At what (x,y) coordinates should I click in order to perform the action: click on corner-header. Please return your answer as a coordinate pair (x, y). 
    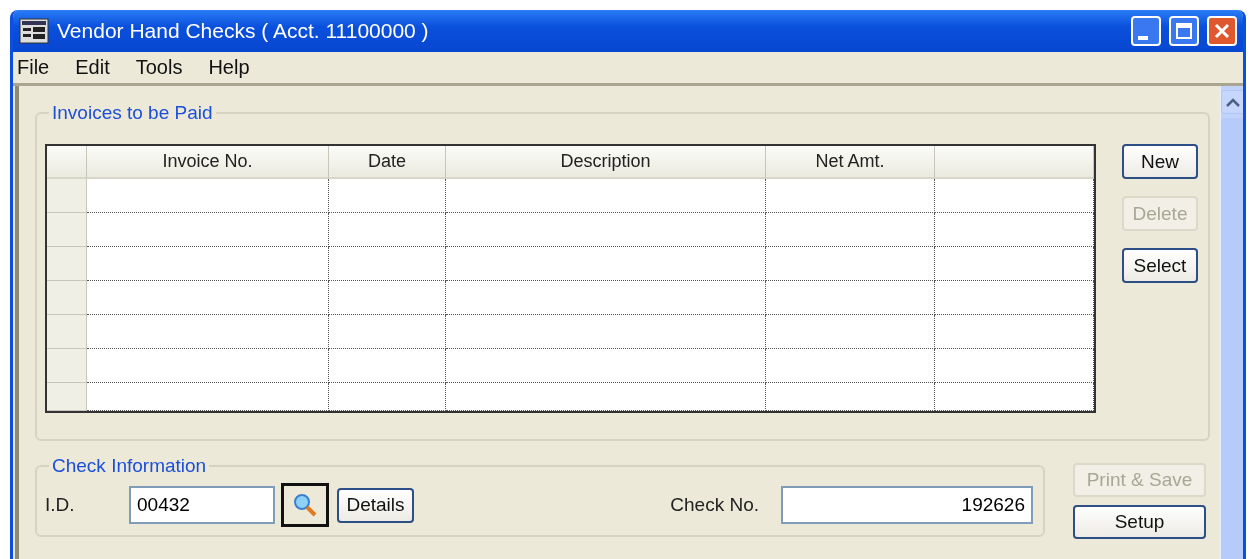
    Looking at the image, I should click on (67, 162).